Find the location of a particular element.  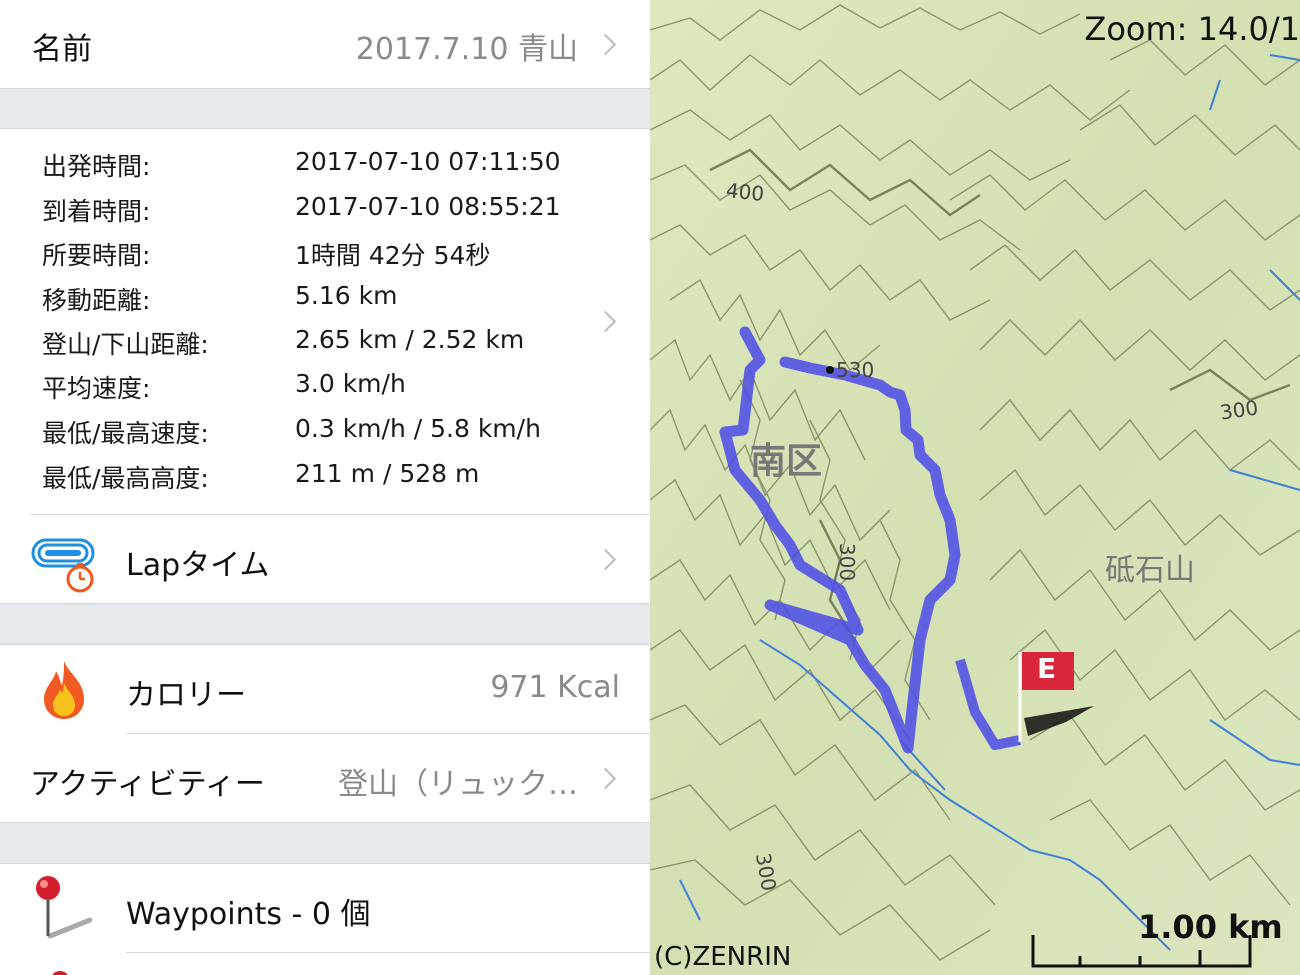

stat-value: 1時間 42分 54秒 is located at coordinates (393, 255).